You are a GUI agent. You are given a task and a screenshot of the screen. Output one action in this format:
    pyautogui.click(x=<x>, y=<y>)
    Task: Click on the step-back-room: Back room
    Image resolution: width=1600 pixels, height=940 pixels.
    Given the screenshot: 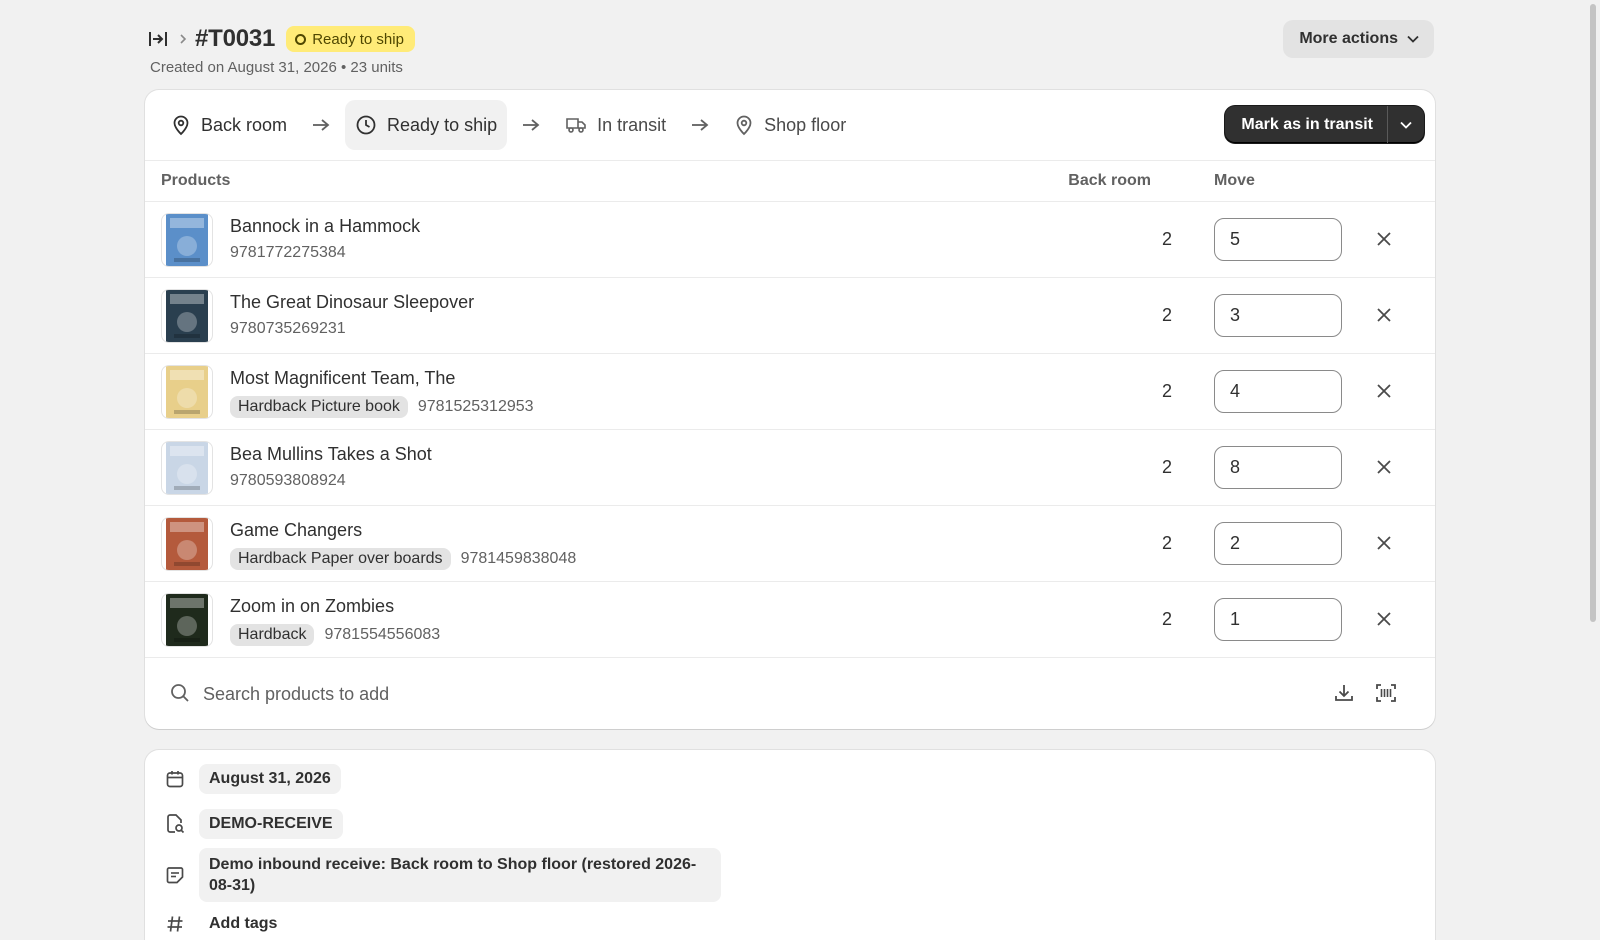 What is the action you would take?
    pyautogui.click(x=229, y=125)
    